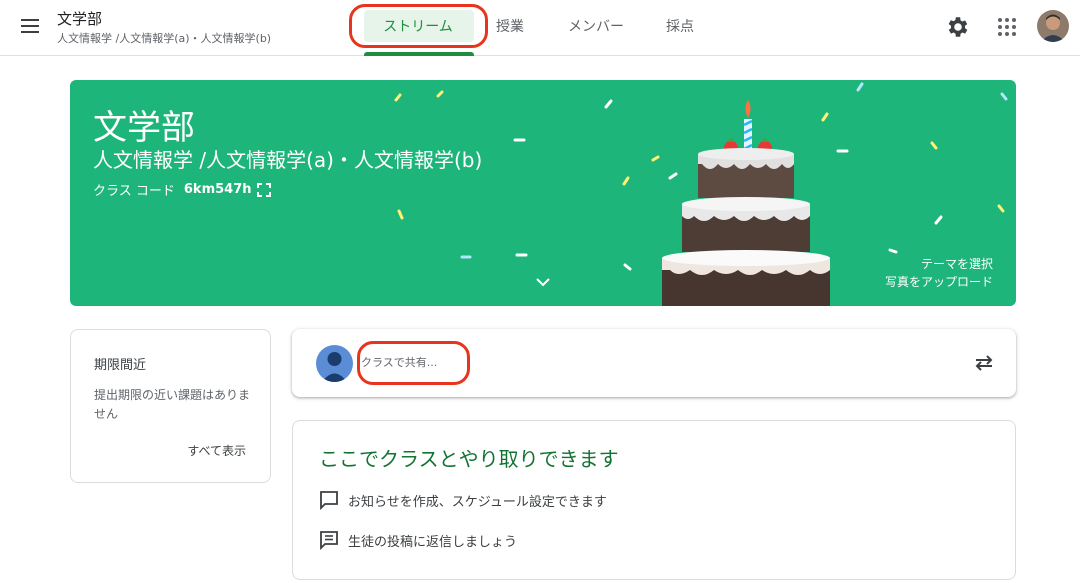 The image size is (1080, 583). Describe the element at coordinates (1007, 27) in the screenshot. I see `apps-grid-icon` at that location.